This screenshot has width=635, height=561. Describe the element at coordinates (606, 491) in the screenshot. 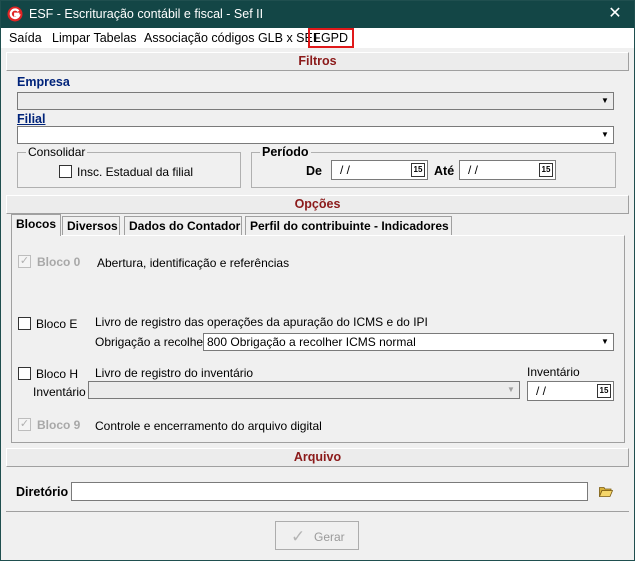

I see `folder-icon` at that location.